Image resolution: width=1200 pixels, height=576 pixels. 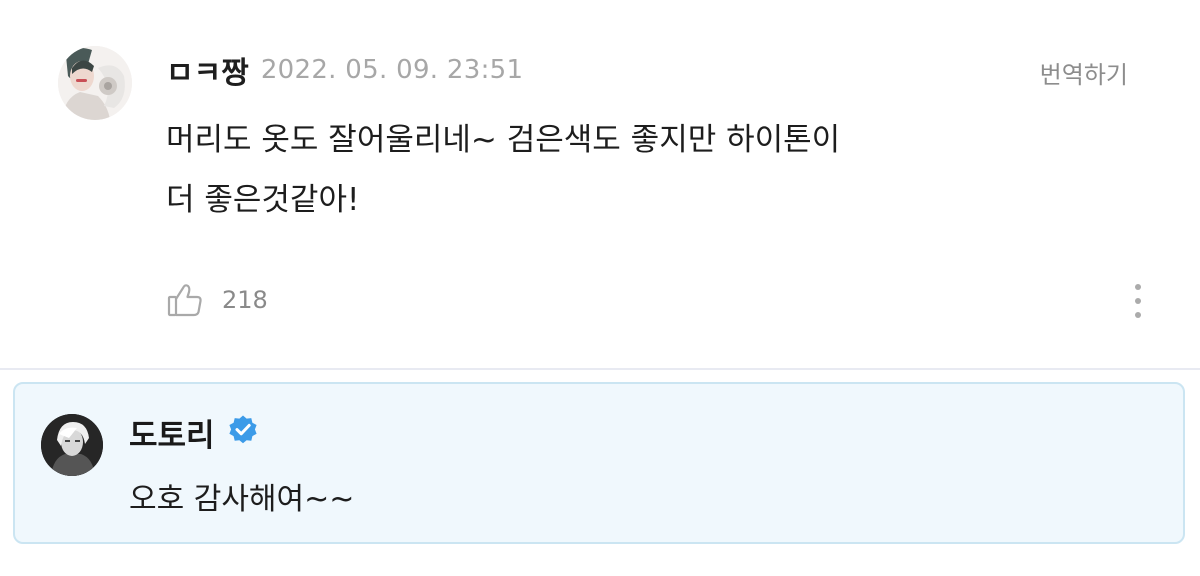 What do you see at coordinates (185, 300) in the screenshot?
I see `thumbs-up-icon` at bounding box center [185, 300].